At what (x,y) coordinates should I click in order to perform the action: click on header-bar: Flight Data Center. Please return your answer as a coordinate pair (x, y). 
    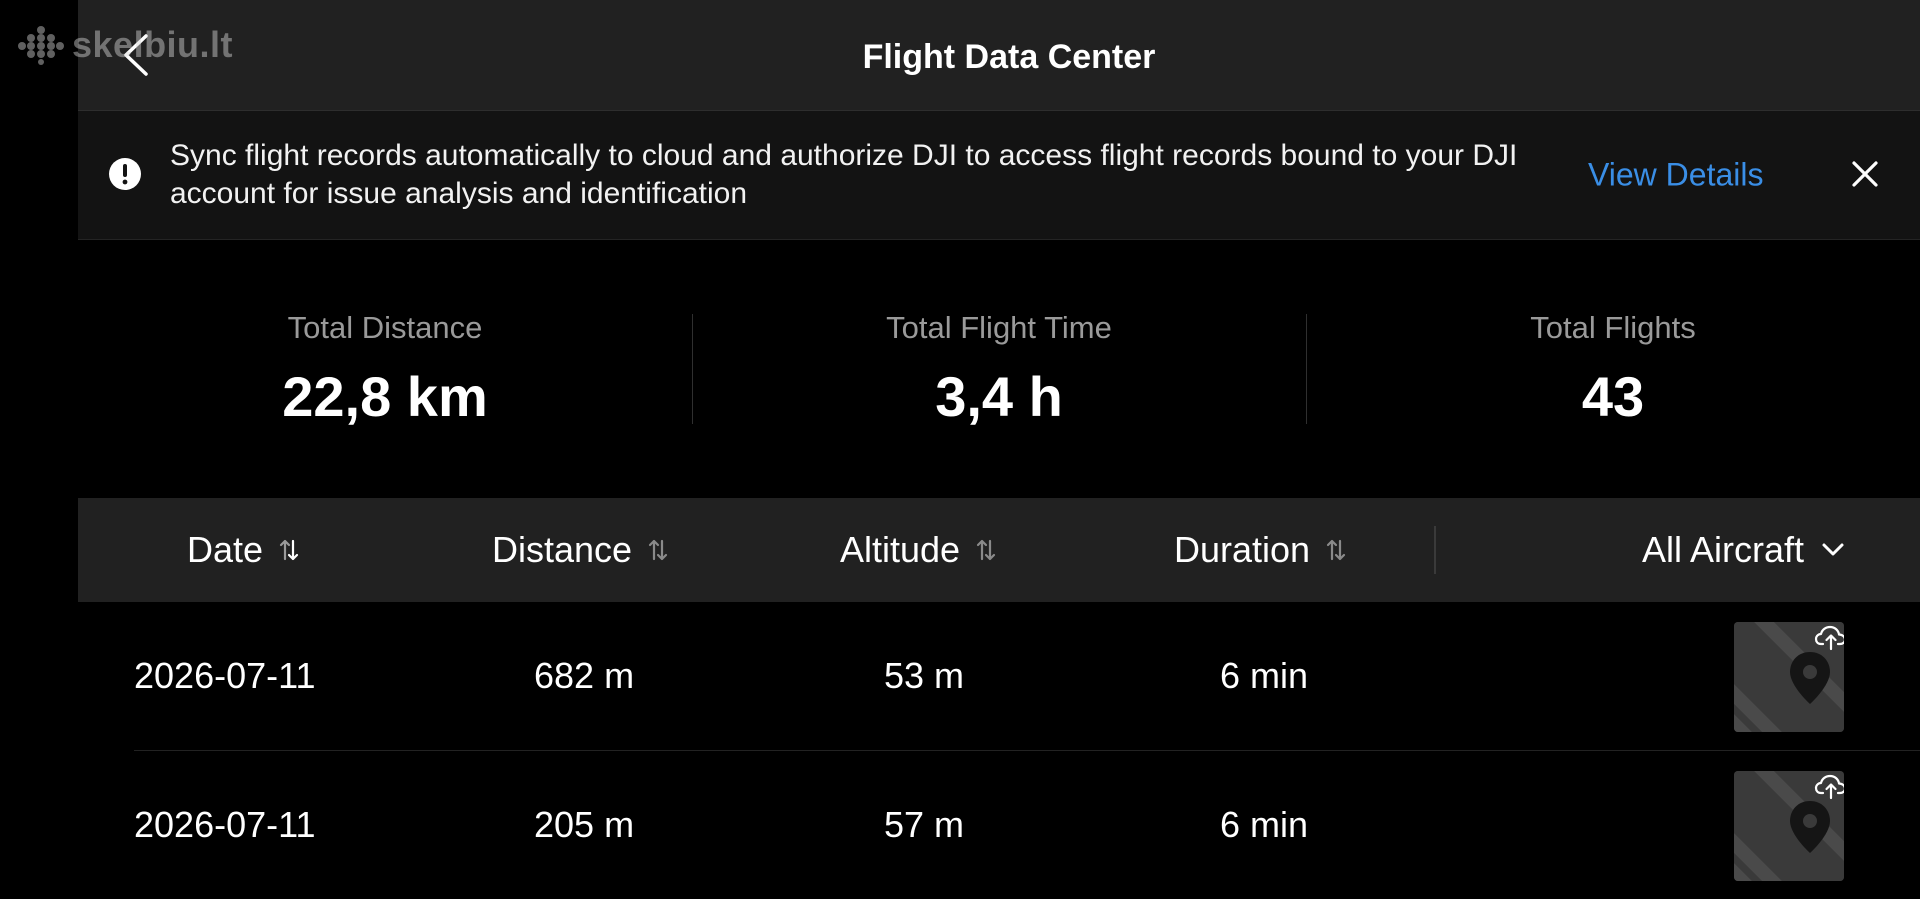
    Looking at the image, I should click on (999, 55).